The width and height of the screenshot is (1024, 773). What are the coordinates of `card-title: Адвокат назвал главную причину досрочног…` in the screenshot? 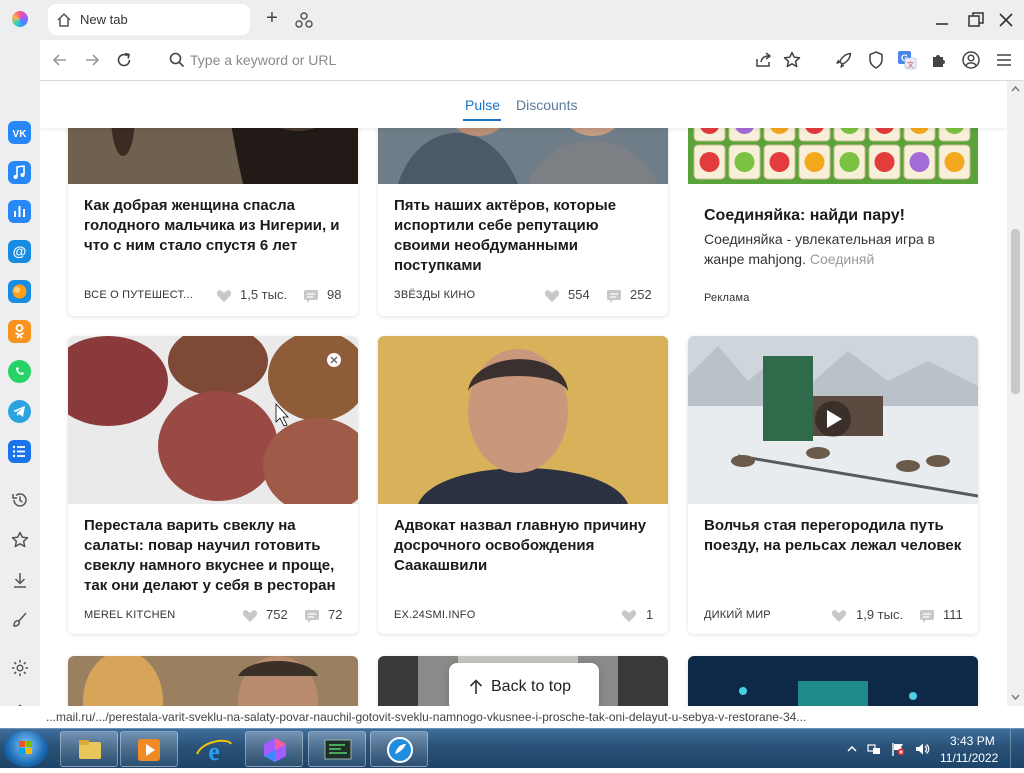 It's located at (525, 546).